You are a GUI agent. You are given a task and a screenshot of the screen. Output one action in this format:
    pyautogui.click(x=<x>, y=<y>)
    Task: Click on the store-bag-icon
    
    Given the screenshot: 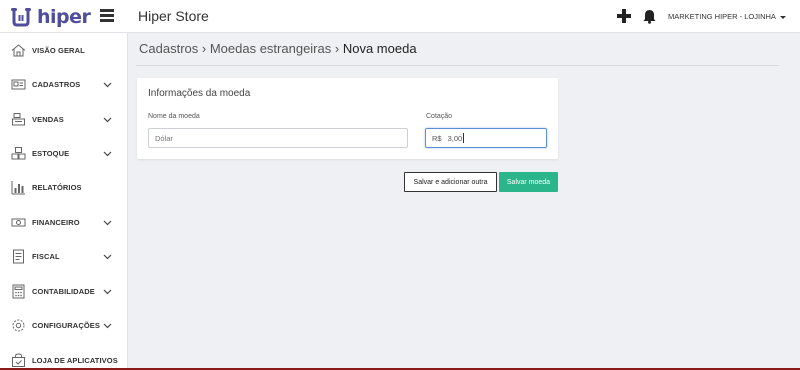 What is the action you would take?
    pyautogui.click(x=18, y=359)
    